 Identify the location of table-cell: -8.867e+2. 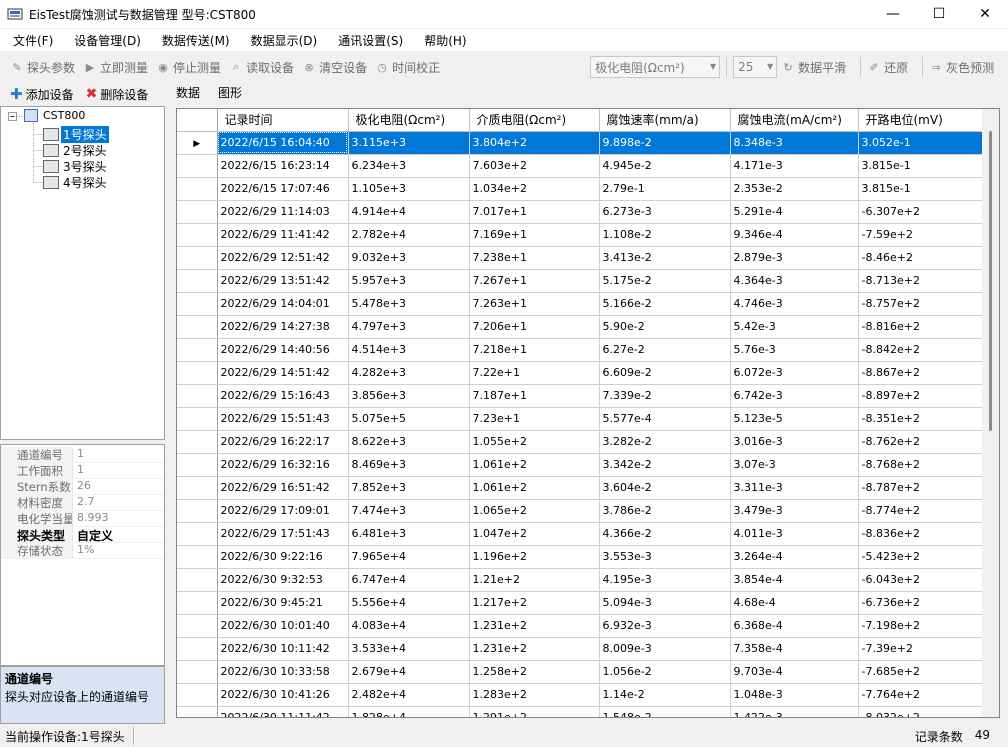
(921, 373).